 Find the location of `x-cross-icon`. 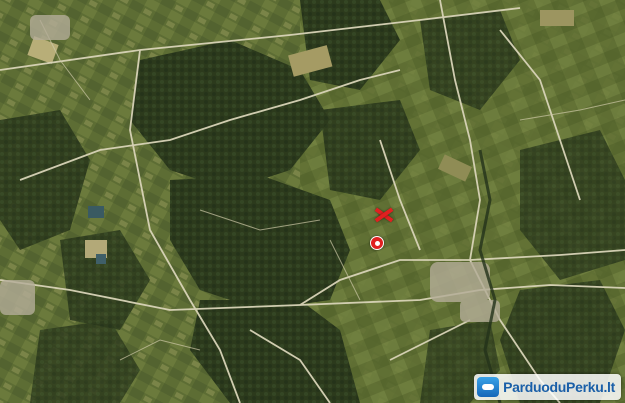

x-cross-icon is located at coordinates (384, 215).